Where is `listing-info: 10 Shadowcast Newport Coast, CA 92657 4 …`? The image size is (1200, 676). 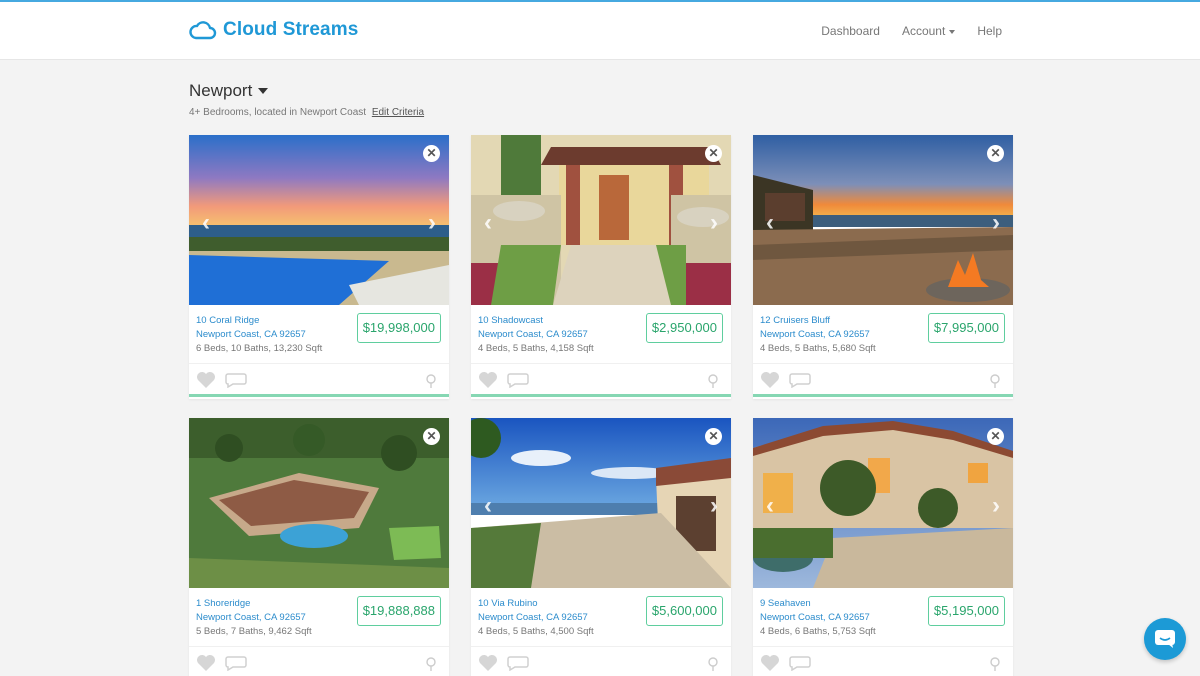
listing-info: 10 Shadowcast Newport Coast, CA 92657 4 … is located at coordinates (601, 334).